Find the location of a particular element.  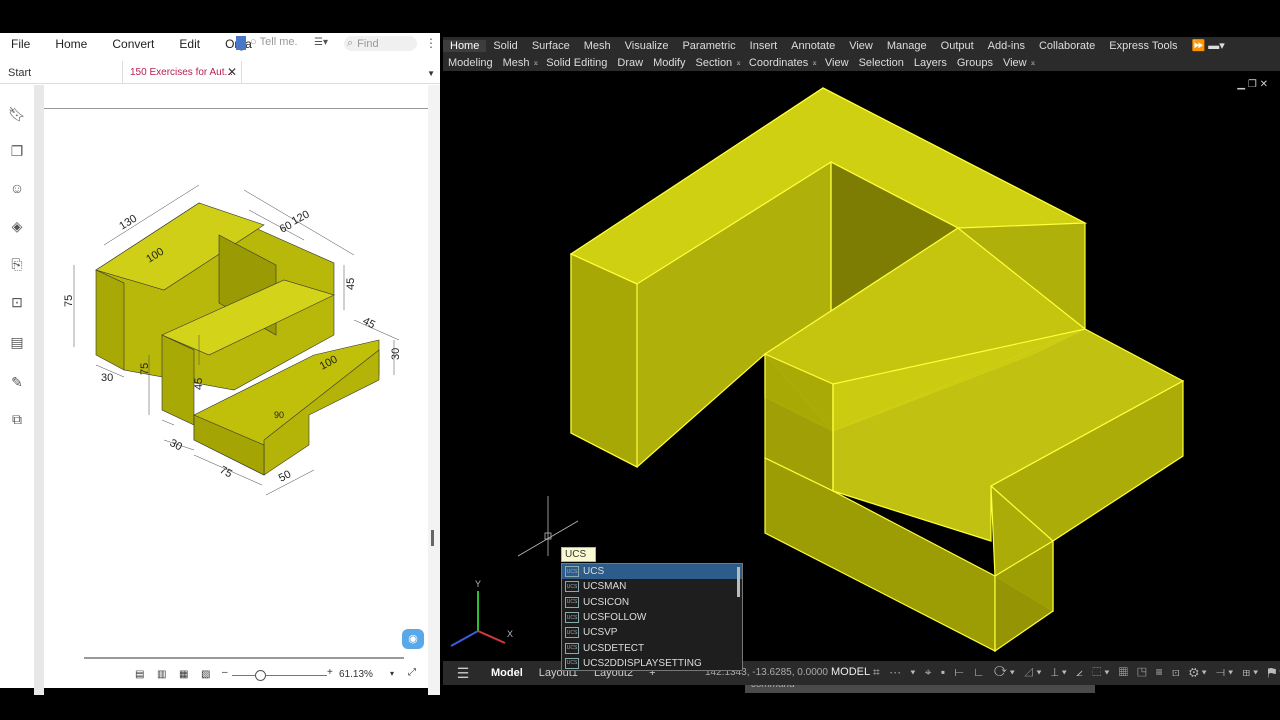

tab-insert: Insert is located at coordinates (764, 46).